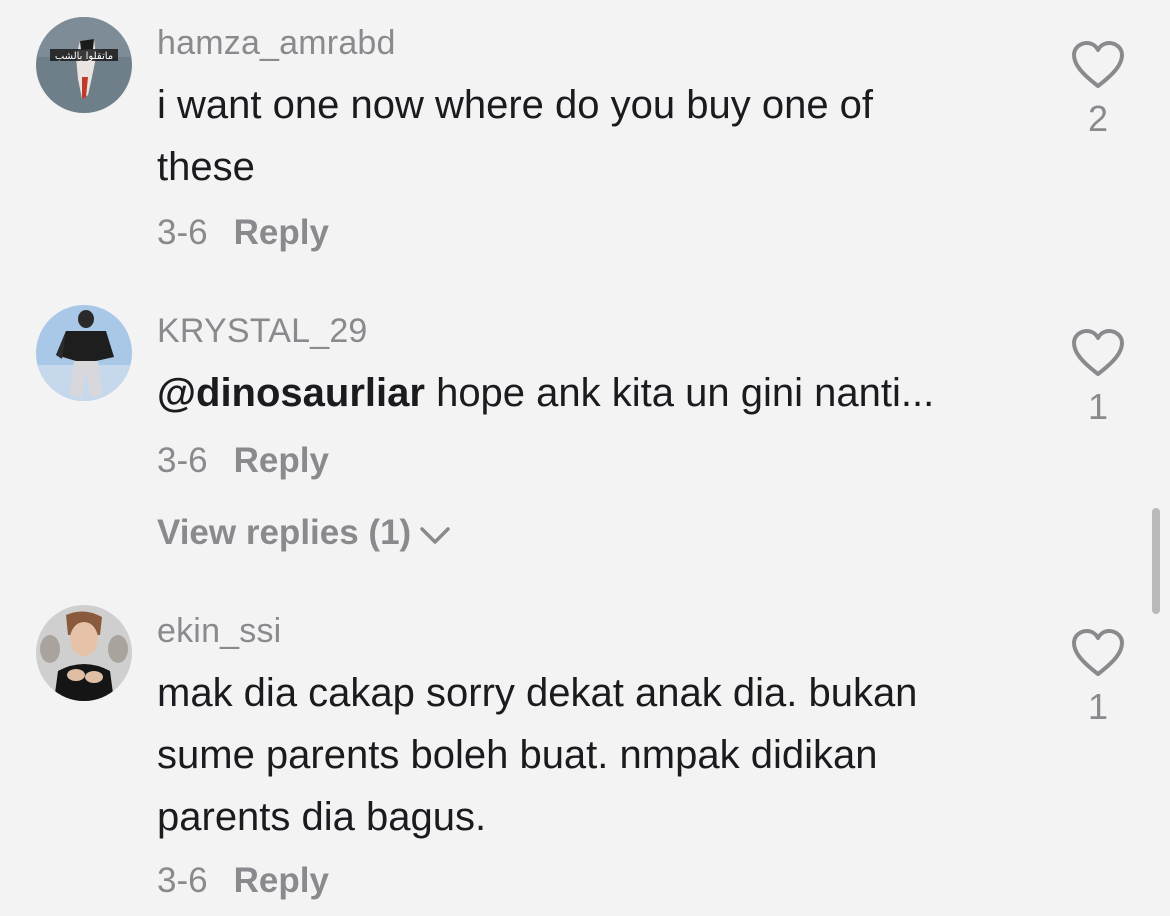 This screenshot has width=1170, height=916. I want to click on avatar-text: ماتقلوا بالشب, so click(84, 56).